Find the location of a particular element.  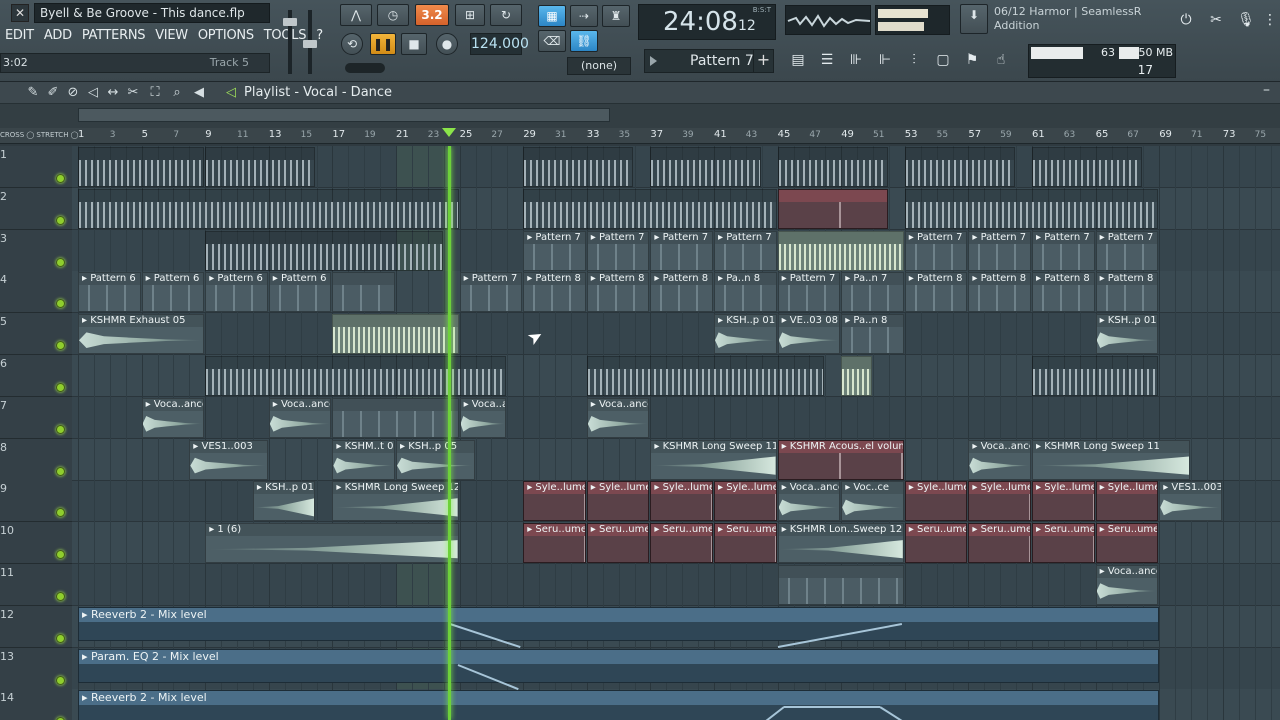

track-header: 4 is located at coordinates (36, 292).